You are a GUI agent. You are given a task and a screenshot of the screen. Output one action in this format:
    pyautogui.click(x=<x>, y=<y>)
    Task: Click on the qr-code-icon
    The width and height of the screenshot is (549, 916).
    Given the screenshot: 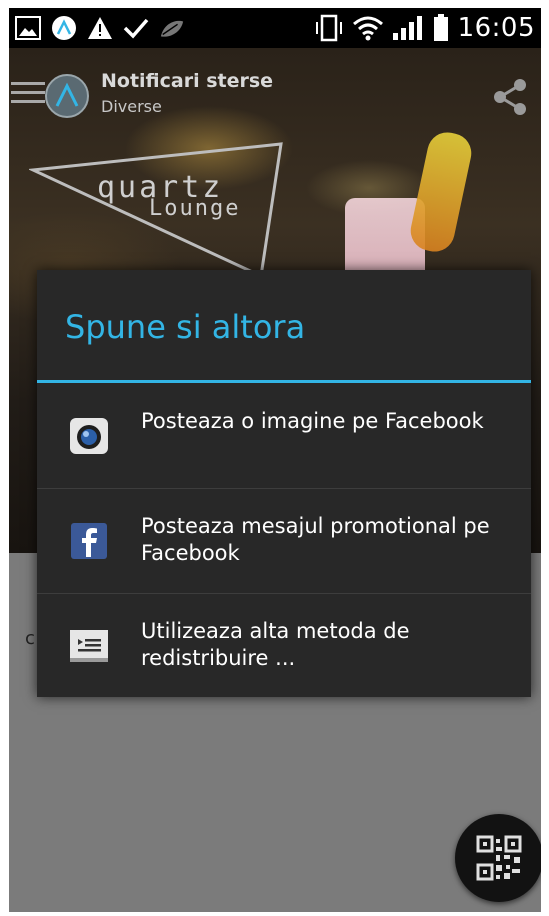 What is the action you would take?
    pyautogui.click(x=499, y=858)
    